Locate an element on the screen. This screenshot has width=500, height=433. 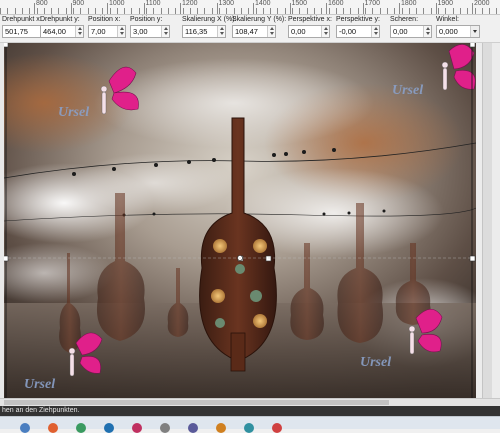
perspective-y-spinner is located at coordinates (375, 31).